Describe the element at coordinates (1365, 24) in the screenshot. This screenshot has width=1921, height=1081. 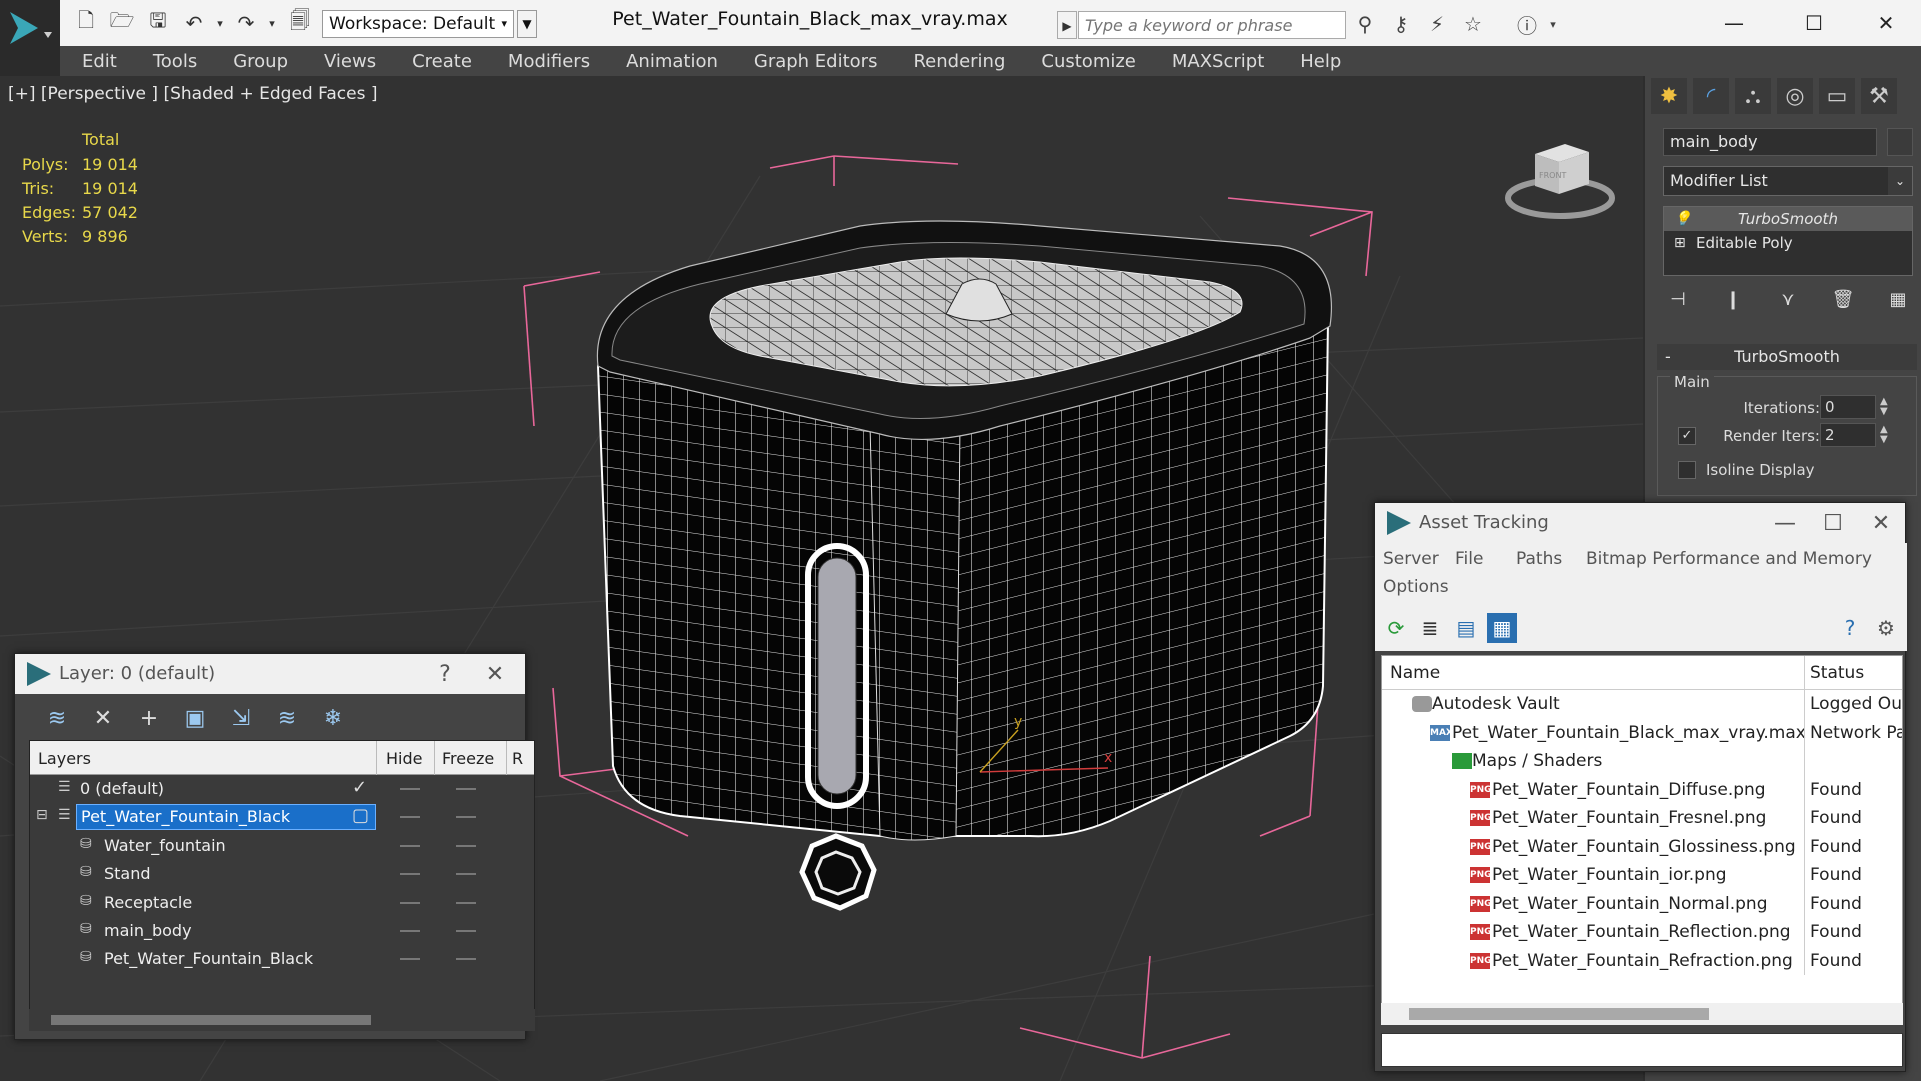
I see `binoculars-icon: ⚲` at that location.